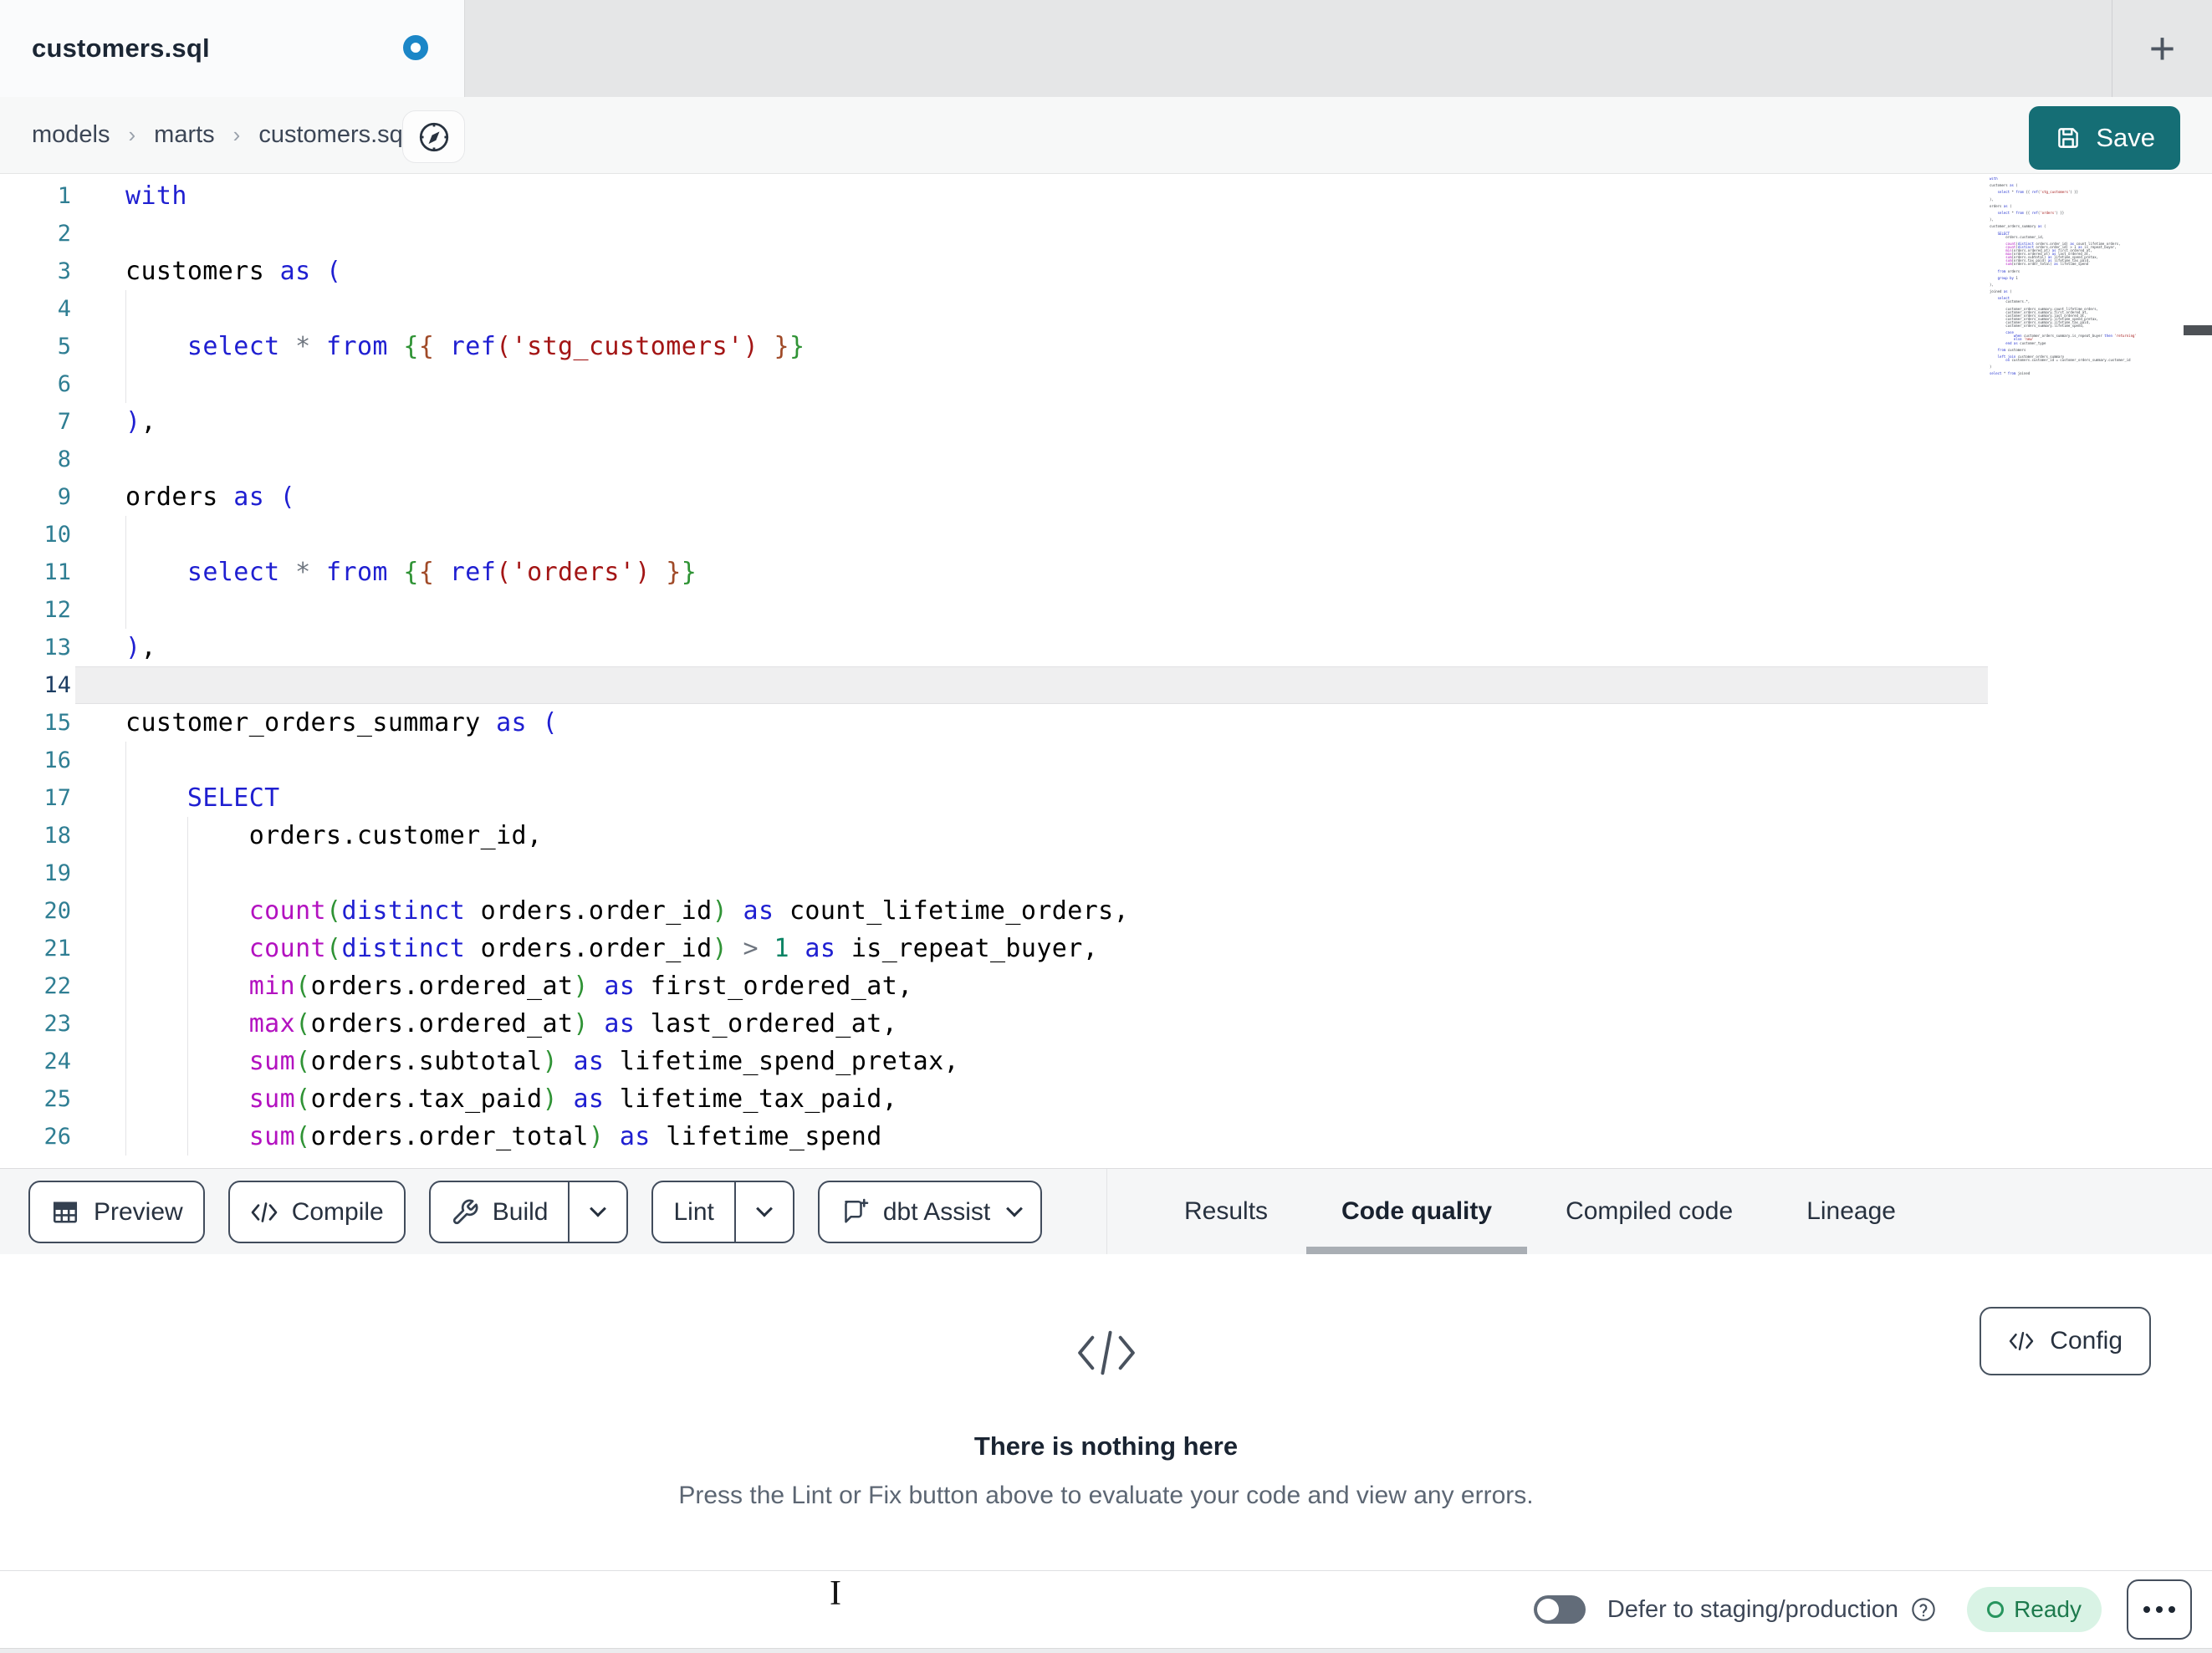 This screenshot has height=1653, width=2212. Describe the element at coordinates (334, 134) in the screenshot. I see `breadcrumb-item-customers-sql: customers.sql` at that location.